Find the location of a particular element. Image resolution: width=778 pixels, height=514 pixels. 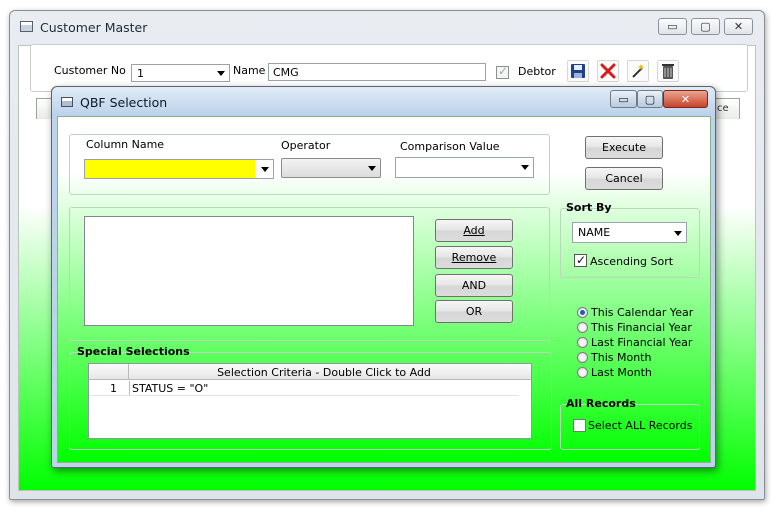

radio-label-this-month: This Month is located at coordinates (621, 357).